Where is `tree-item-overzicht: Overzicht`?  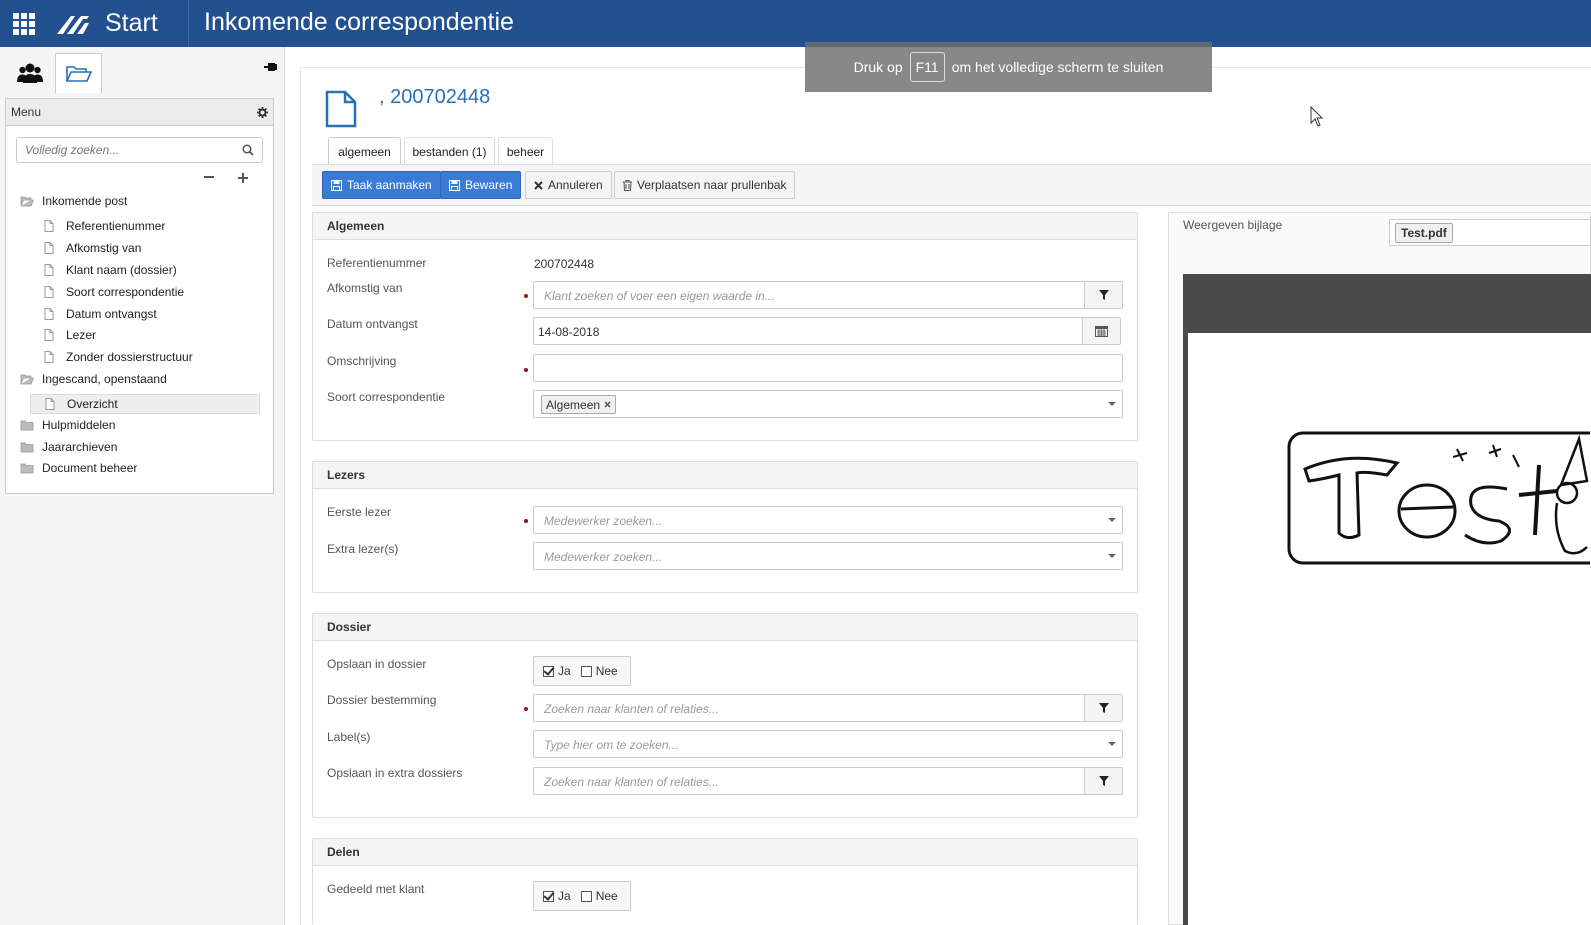
tree-item-overzicht: Overzicht is located at coordinates (145, 404).